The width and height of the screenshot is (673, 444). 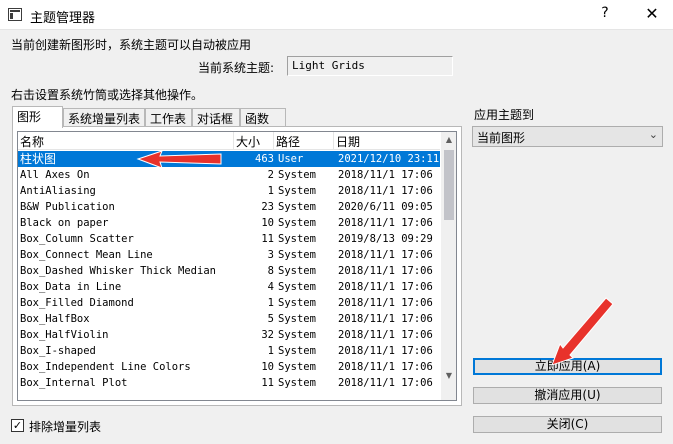 I want to click on cell-size: 23, so click(x=267, y=207).